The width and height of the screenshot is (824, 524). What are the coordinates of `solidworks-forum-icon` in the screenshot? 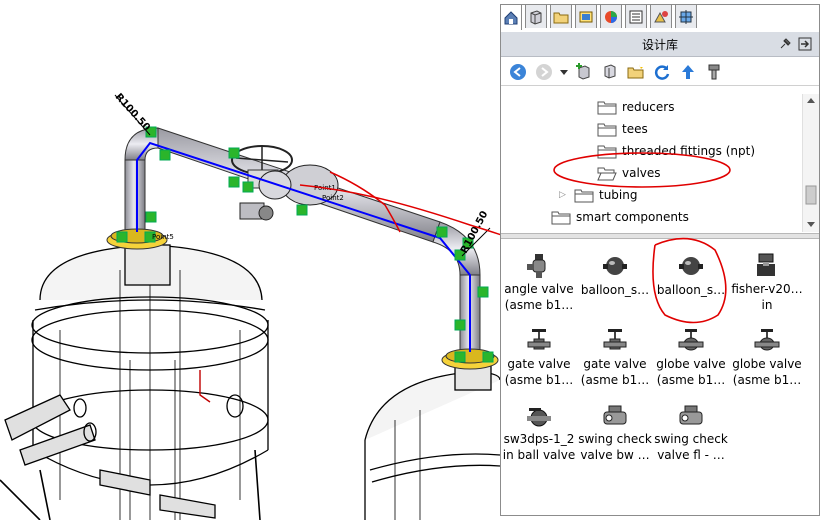 It's located at (686, 16).